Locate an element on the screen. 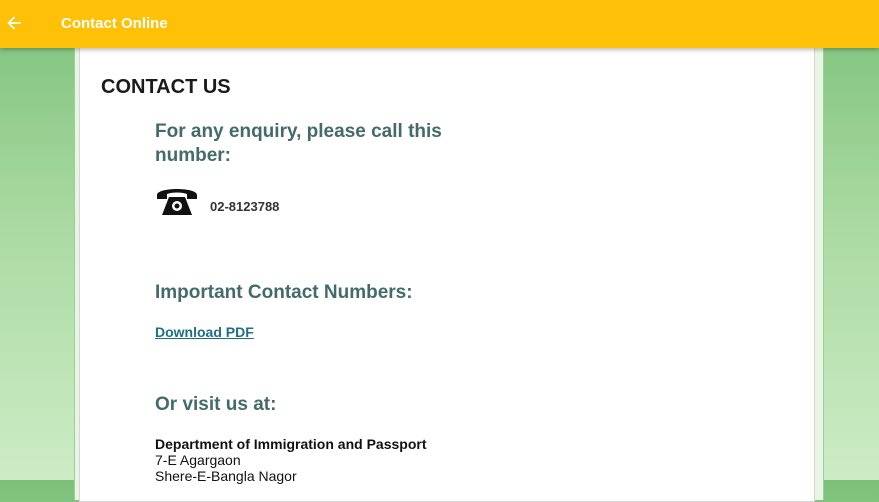 This screenshot has width=879, height=502. app-bar-title: Contact Online is located at coordinates (114, 23).